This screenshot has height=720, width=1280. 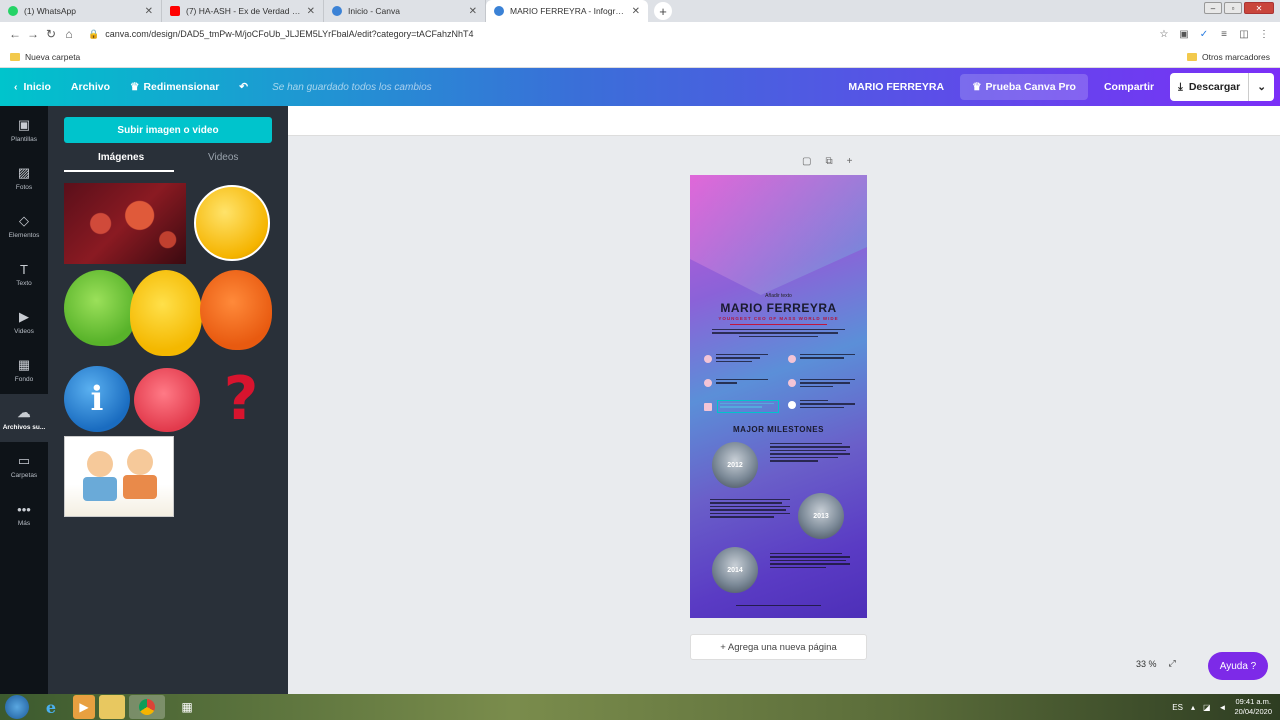 What do you see at coordinates (24, 514) in the screenshot?
I see `rail-item-more: ••• Más` at bounding box center [24, 514].